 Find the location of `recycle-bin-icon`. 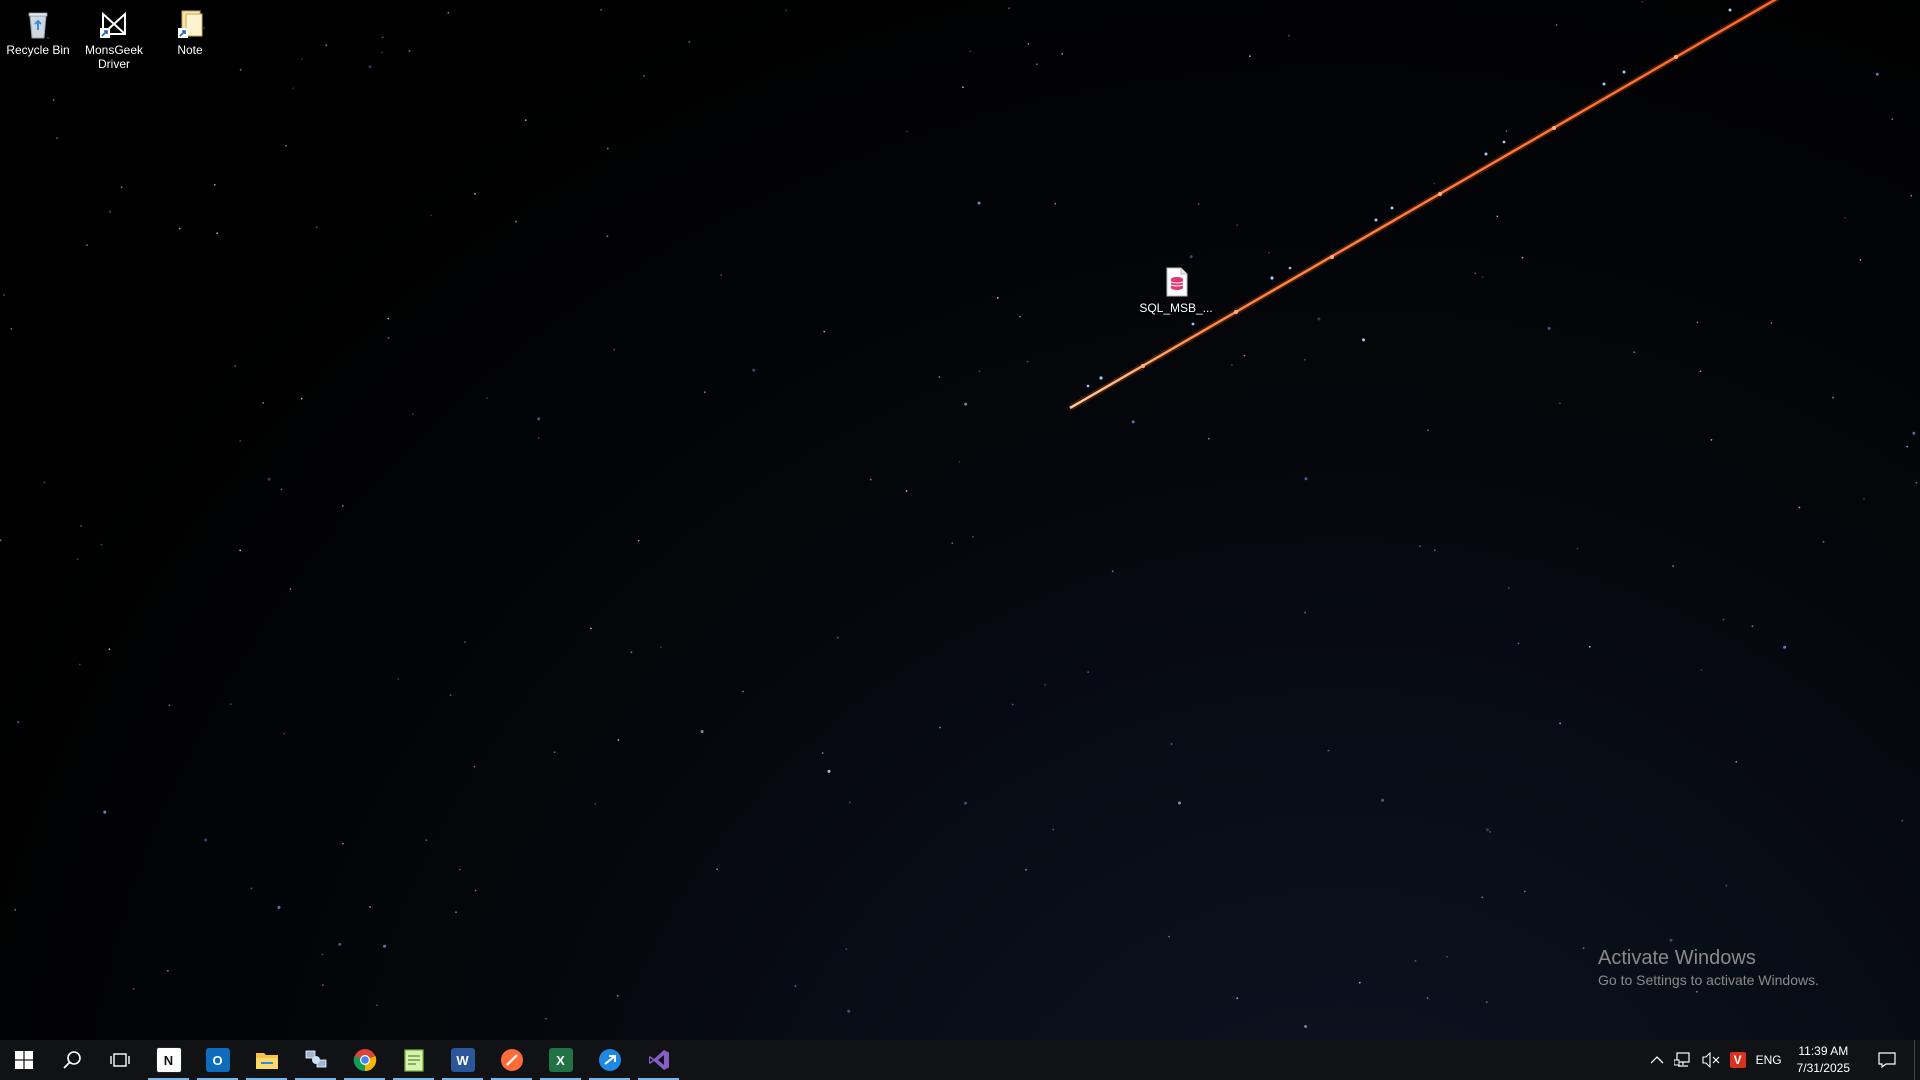

recycle-bin-icon is located at coordinates (38, 25).